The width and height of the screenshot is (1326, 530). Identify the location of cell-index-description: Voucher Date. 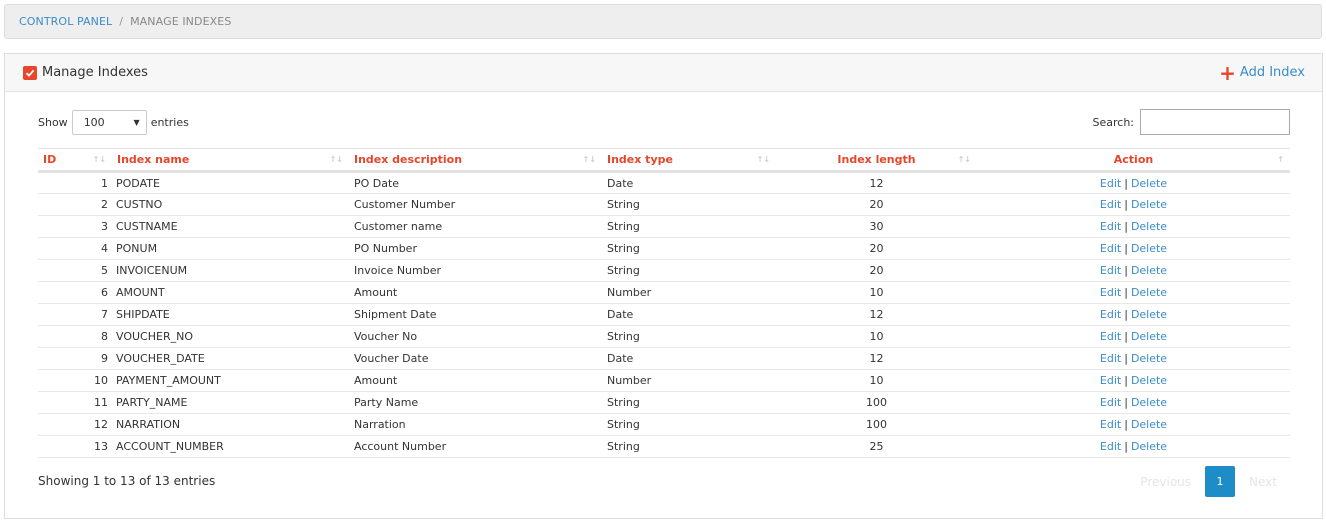
(475, 358).